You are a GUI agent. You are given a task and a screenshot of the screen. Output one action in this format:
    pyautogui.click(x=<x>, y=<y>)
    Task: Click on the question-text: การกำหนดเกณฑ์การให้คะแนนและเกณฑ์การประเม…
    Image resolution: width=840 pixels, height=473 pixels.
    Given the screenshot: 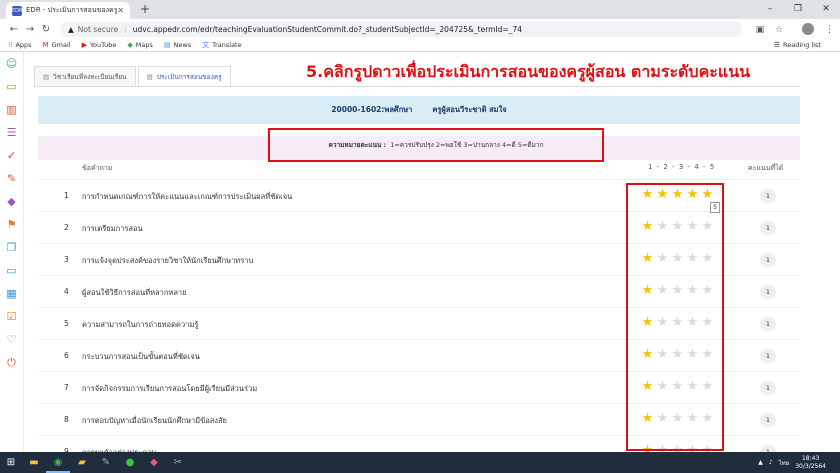 What is the action you would take?
    pyautogui.click(x=187, y=196)
    